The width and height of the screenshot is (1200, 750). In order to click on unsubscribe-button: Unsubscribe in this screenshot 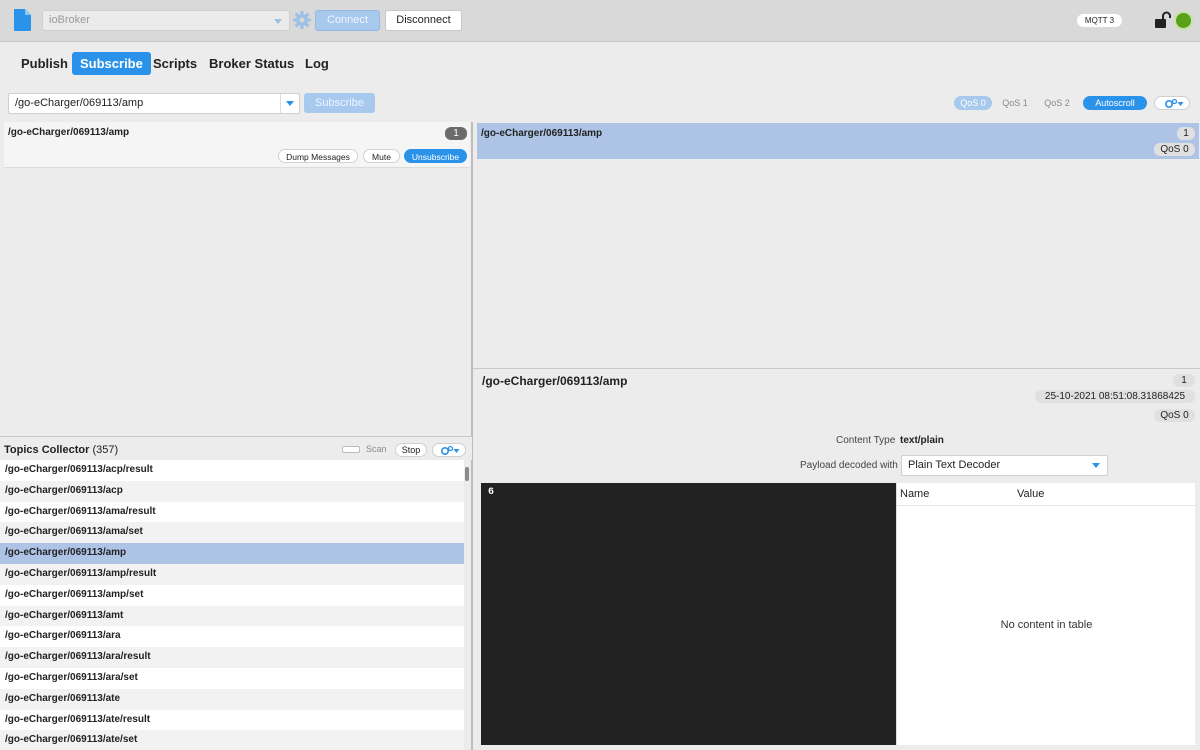, I will do `click(435, 156)`.